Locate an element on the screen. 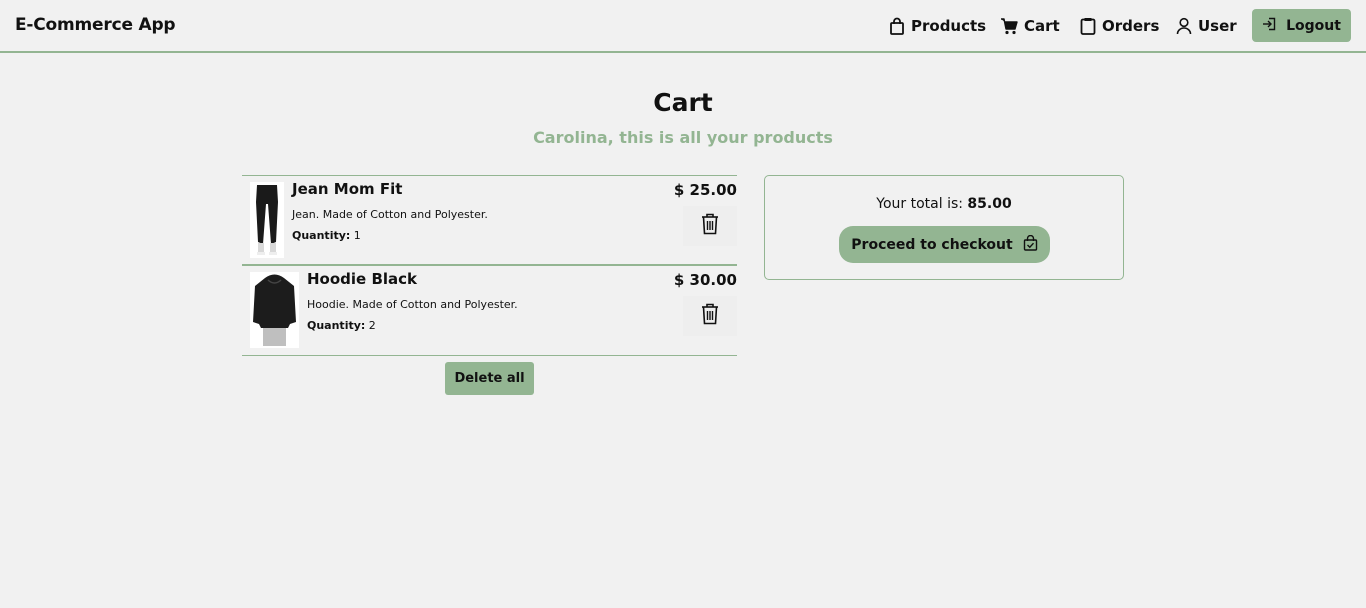 This screenshot has height=608, width=1366. nav-cart-link: Cart is located at coordinates (1030, 26).